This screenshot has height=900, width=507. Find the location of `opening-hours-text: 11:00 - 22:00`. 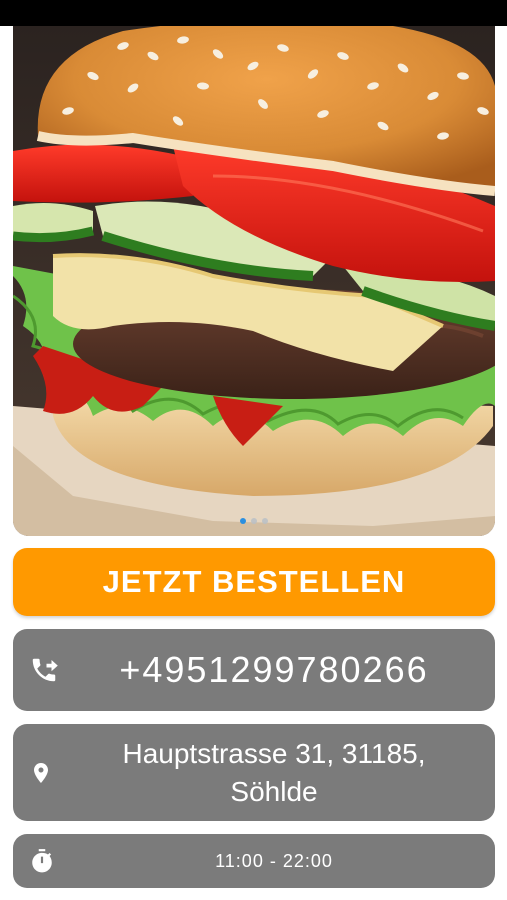

opening-hours-text: 11:00 - 22:00 is located at coordinates (274, 860).